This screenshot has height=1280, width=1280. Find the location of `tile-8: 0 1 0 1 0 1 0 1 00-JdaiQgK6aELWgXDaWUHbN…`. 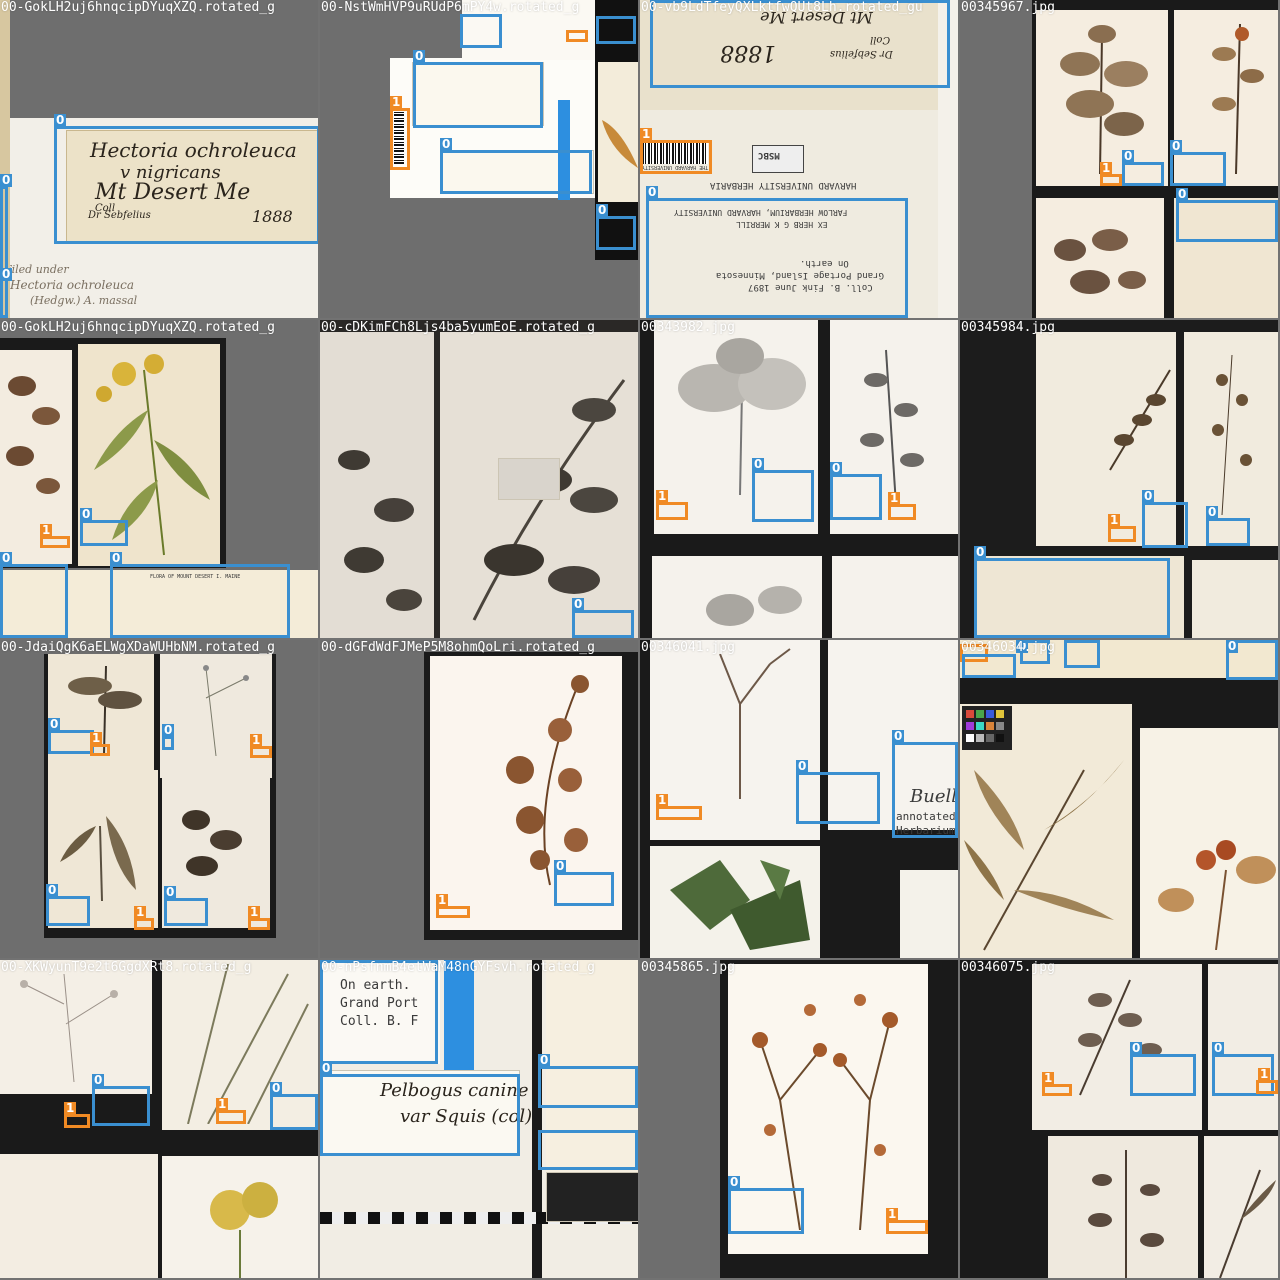

tile-8: 0 1 0 1 0 1 0 1 00-JdaiQgK6aELWgXDaWUHbN… is located at coordinates (159, 799).